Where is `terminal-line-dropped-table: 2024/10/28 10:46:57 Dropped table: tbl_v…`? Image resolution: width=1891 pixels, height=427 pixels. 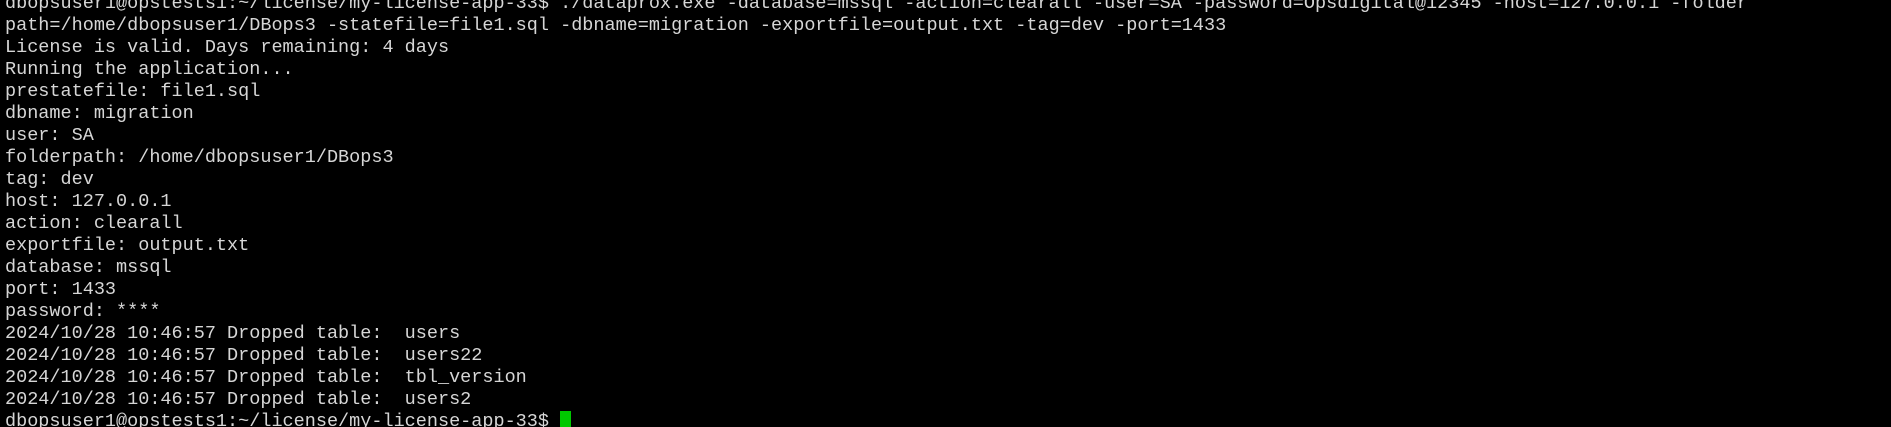 terminal-line-dropped-table: 2024/10/28 10:46:57 Dropped table: tbl_v… is located at coordinates (266, 377).